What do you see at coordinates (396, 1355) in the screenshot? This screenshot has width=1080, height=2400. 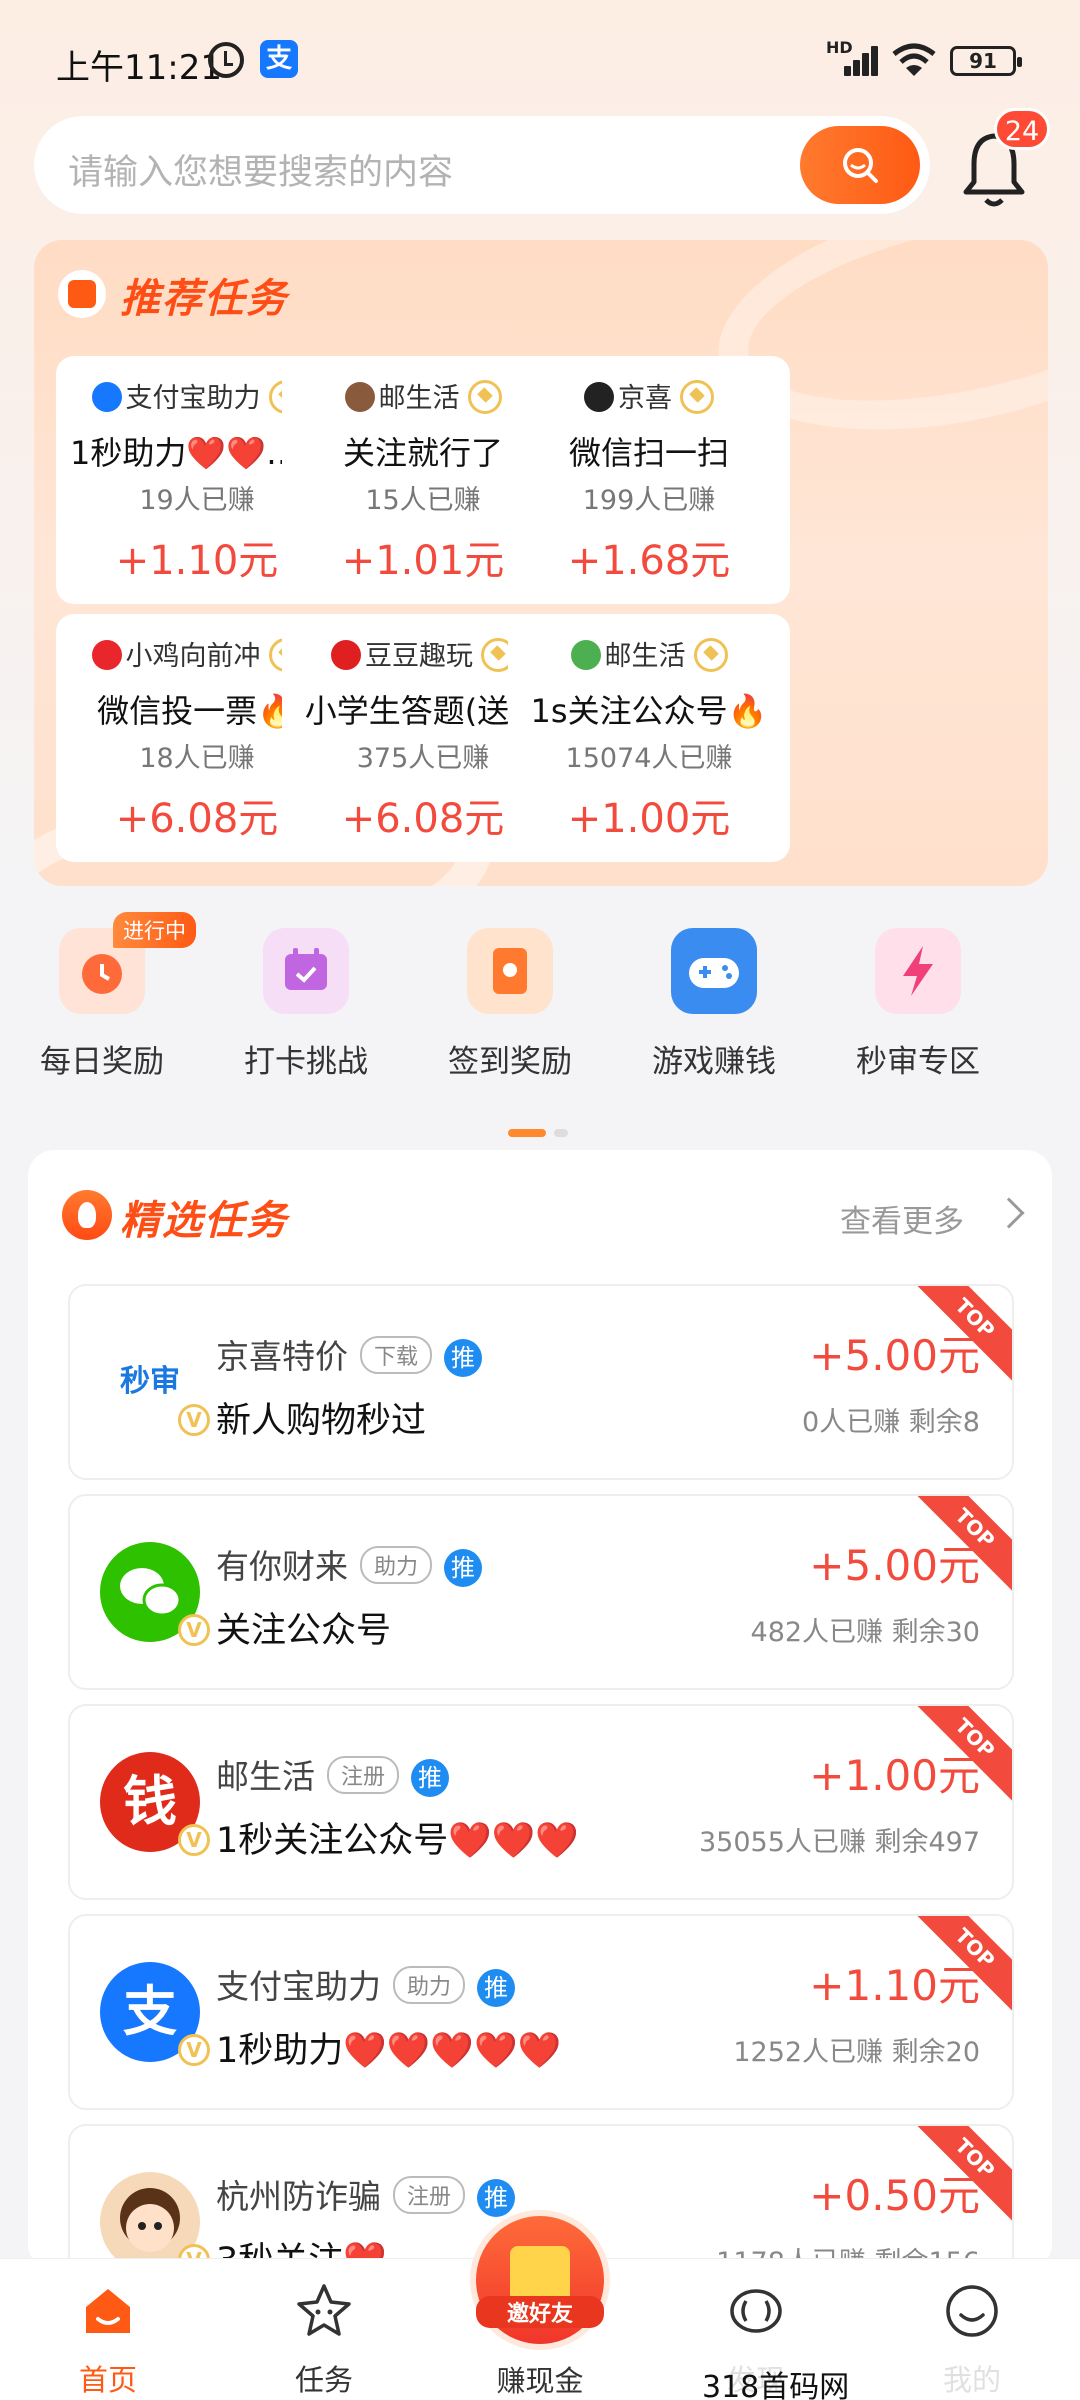 I see `task-type-tag: 下载` at bounding box center [396, 1355].